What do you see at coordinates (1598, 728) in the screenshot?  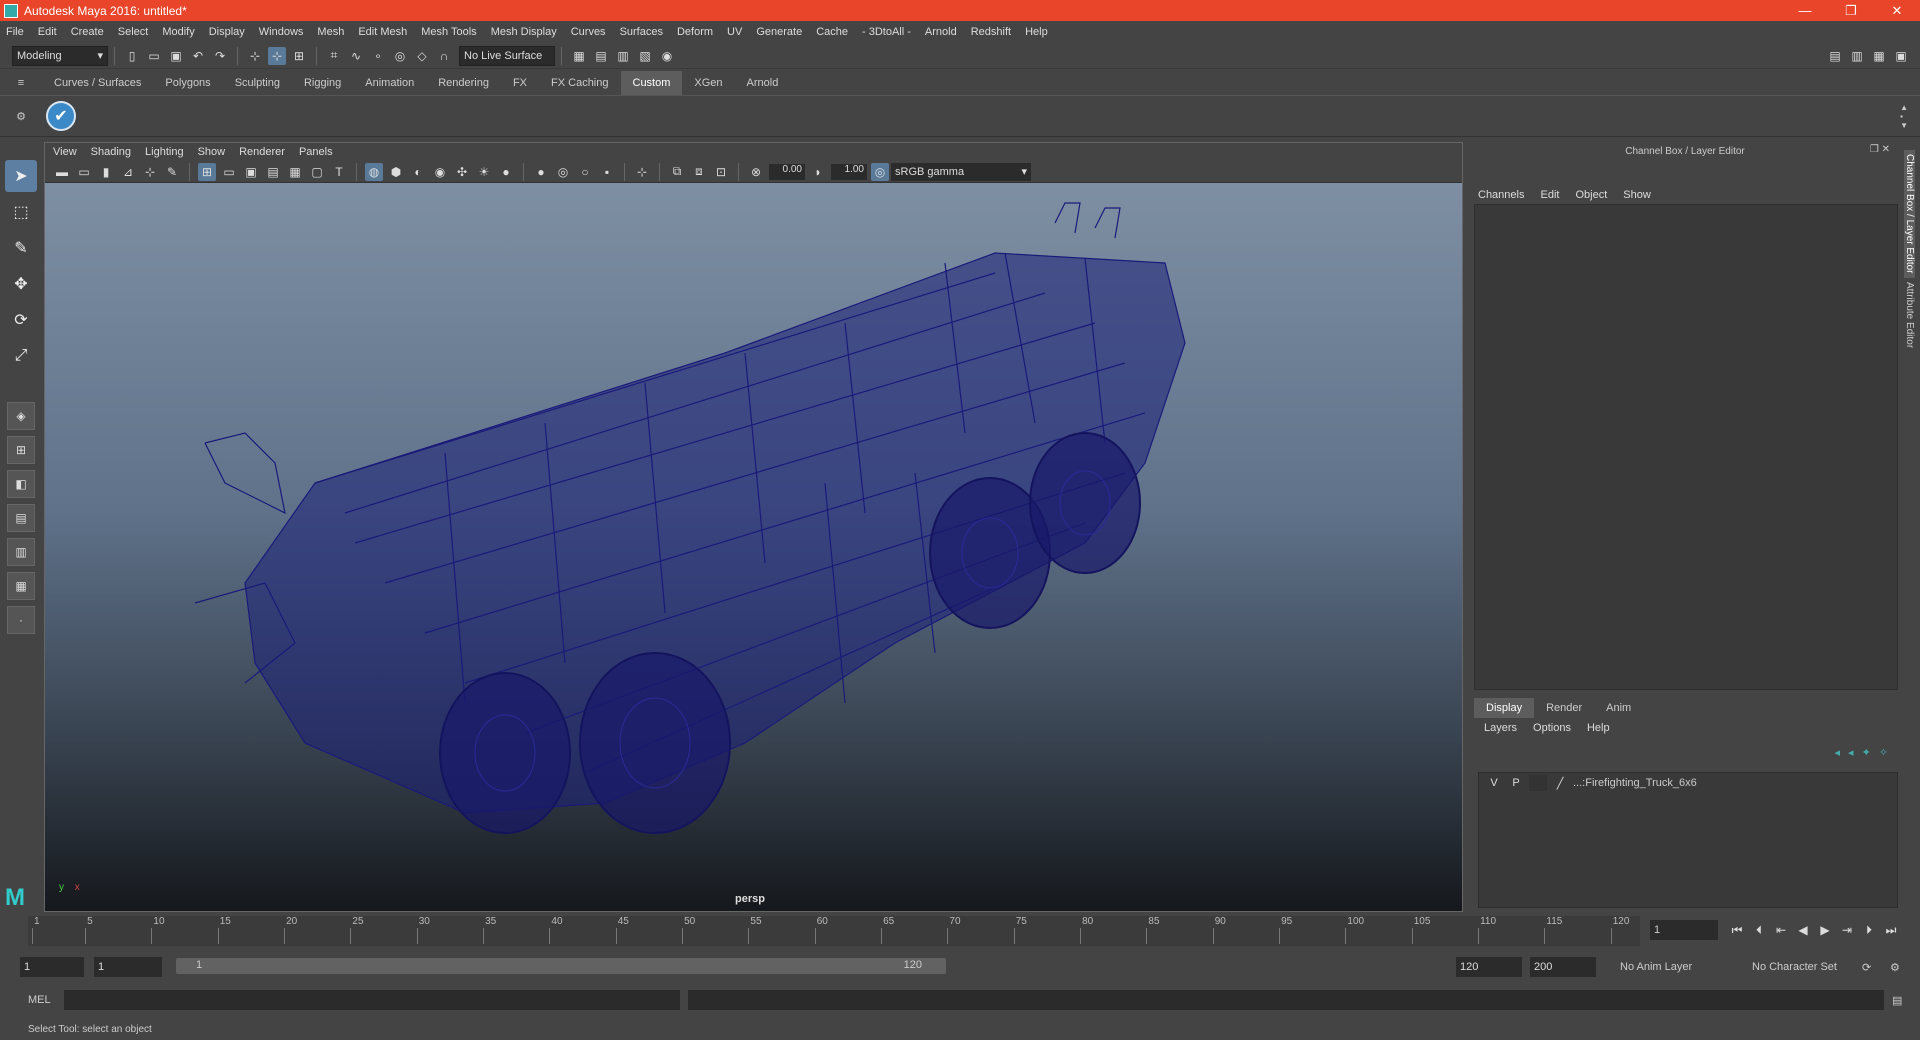 I see `layer-menu-help: Help` at bounding box center [1598, 728].